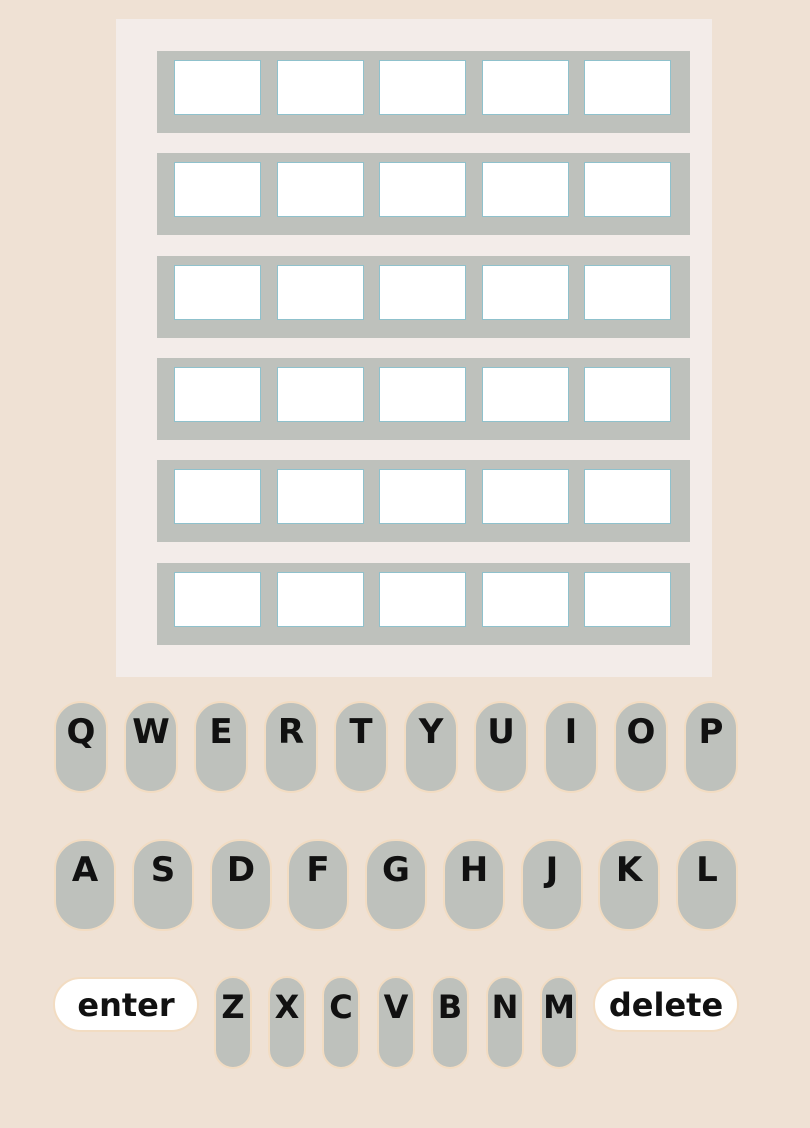 This screenshot has height=1128, width=810. I want to click on key-w: W, so click(151, 747).